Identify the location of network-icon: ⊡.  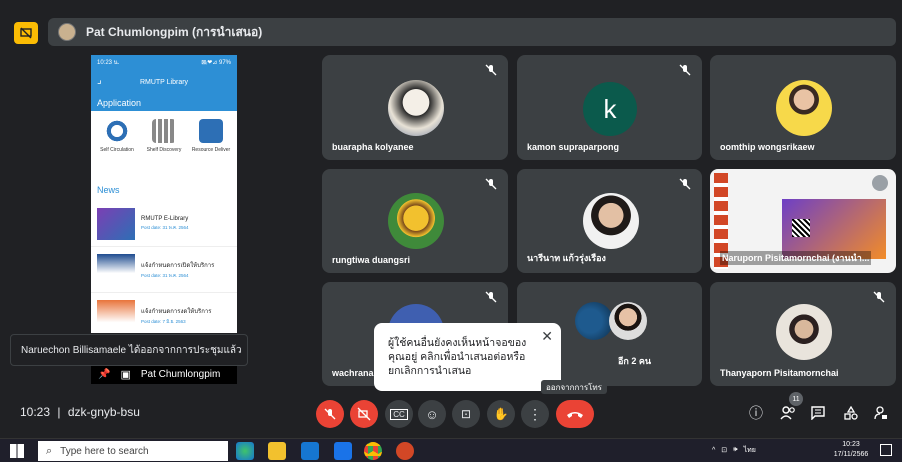
(724, 450).